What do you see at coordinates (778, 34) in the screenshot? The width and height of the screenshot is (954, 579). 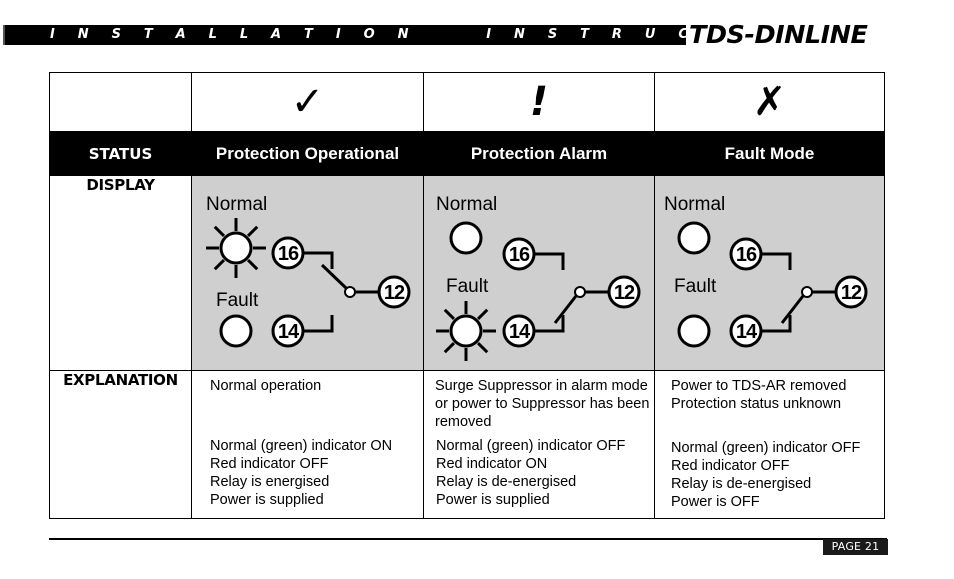 I see `brand-logo: TDS-DINLINE` at bounding box center [778, 34].